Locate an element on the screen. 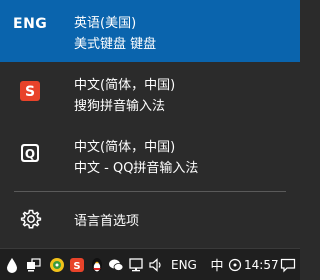 Image resolution: width=320 pixels, height=280 pixels. qq-penguin-icon is located at coordinates (97, 265).